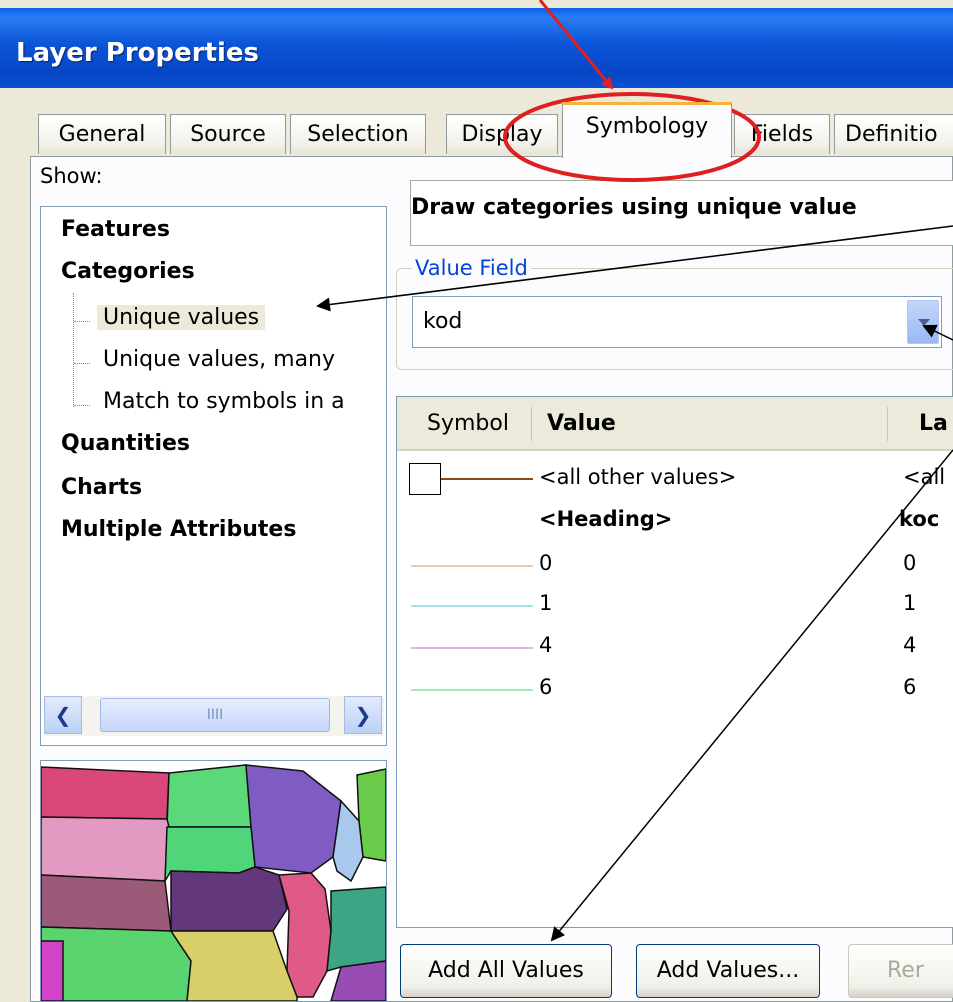 The height and width of the screenshot is (1002, 953). Describe the element at coordinates (909, 687) in the screenshot. I see `row-label-6: 6` at that location.